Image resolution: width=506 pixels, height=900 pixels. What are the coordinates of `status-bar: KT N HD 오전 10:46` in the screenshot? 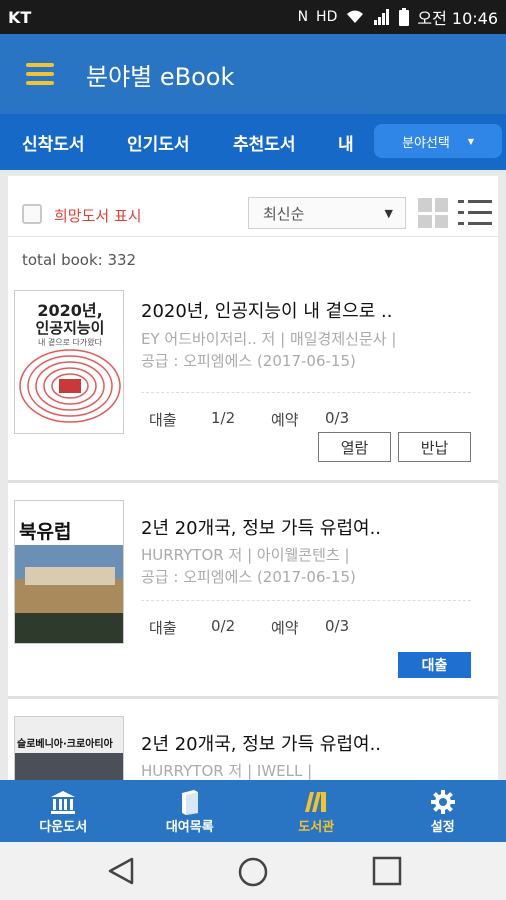 It's located at (253, 17).